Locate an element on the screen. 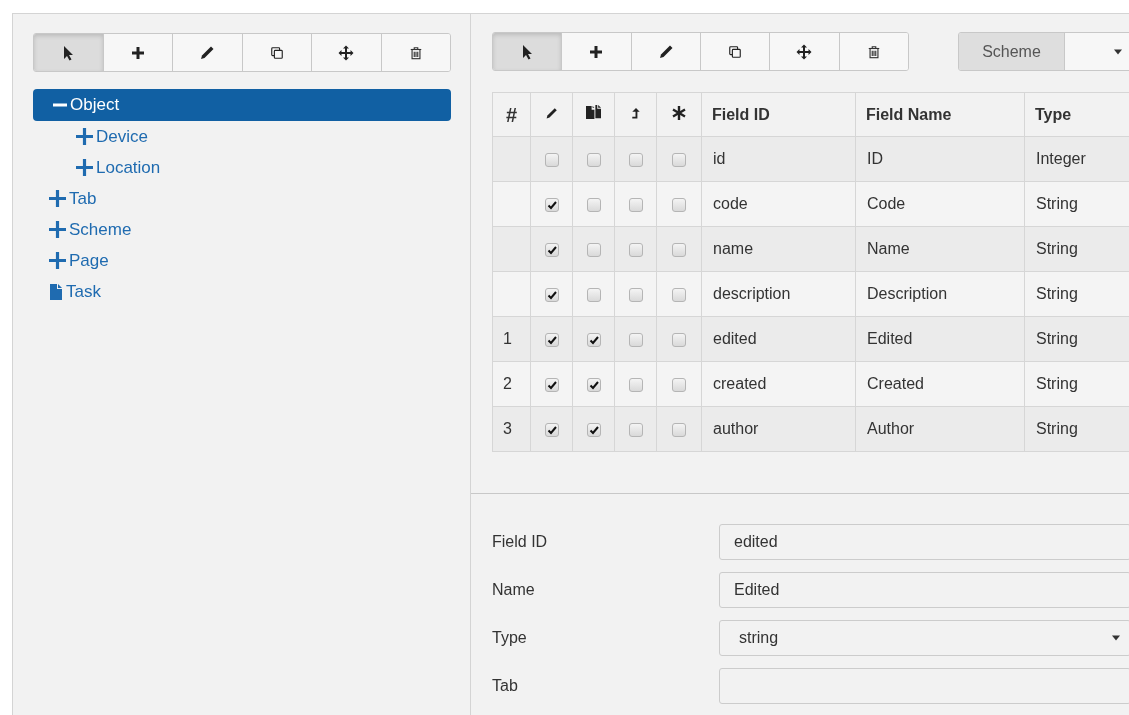 This screenshot has height=715, width=1129. table-cell: created is located at coordinates (778, 384).